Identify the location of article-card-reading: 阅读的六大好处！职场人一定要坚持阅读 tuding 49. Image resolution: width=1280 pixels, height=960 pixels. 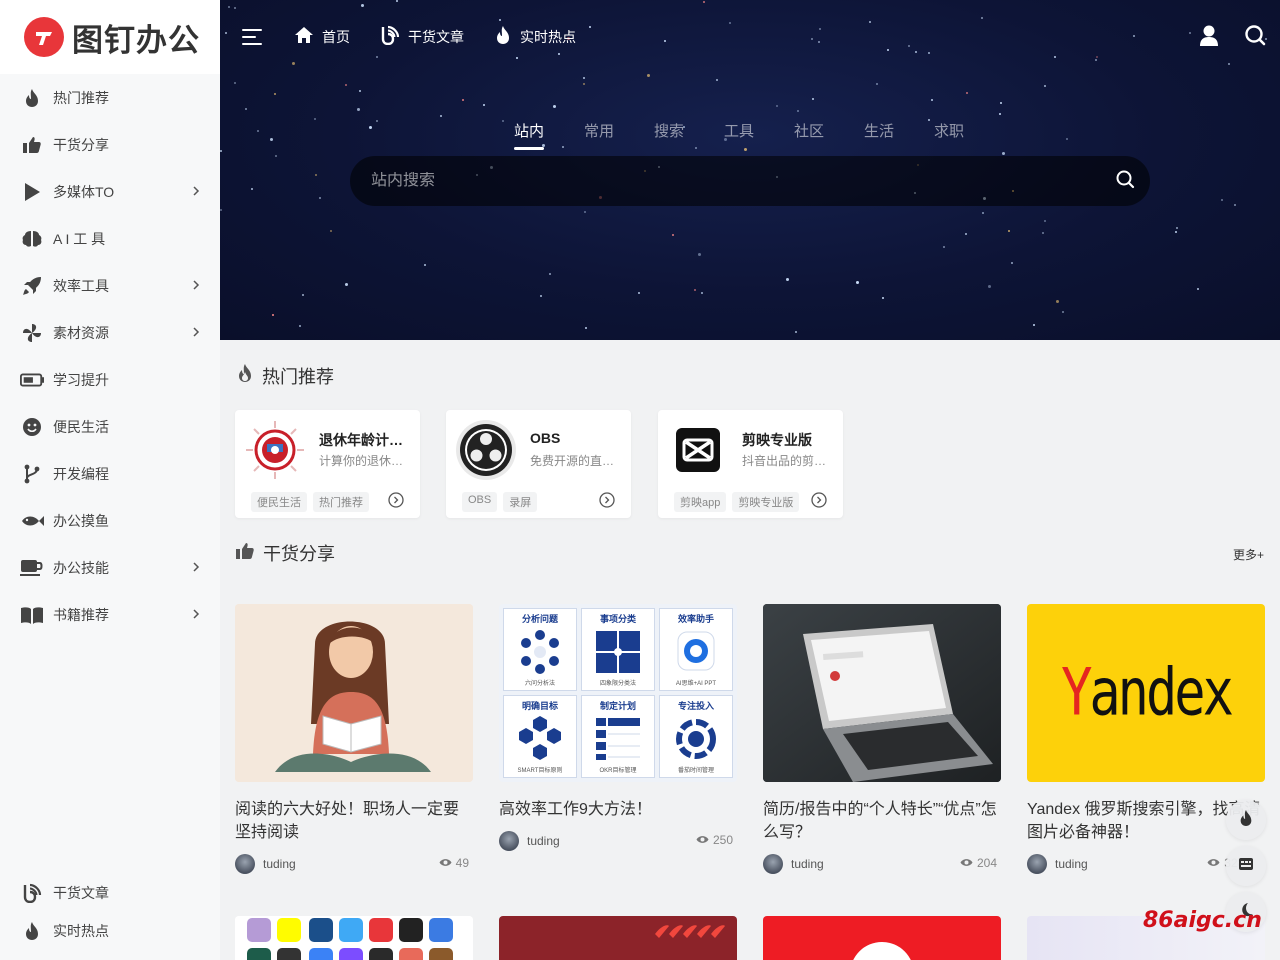
(354, 739).